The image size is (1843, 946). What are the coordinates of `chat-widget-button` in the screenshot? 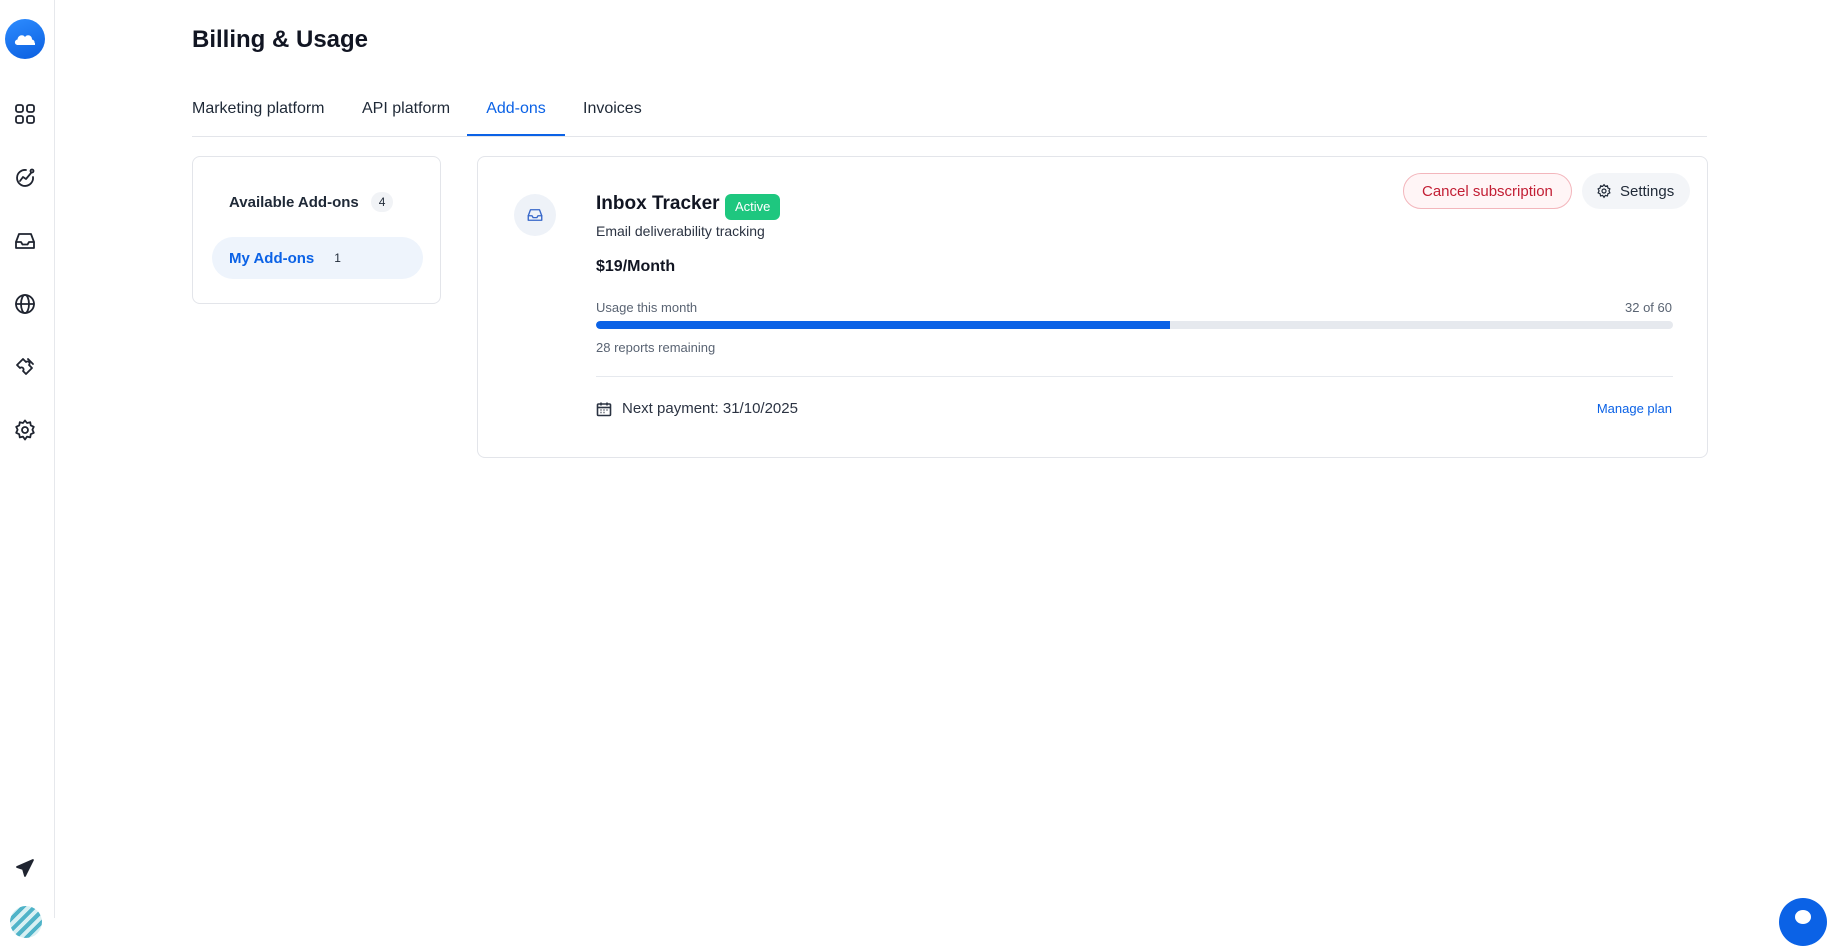 It's located at (1803, 922).